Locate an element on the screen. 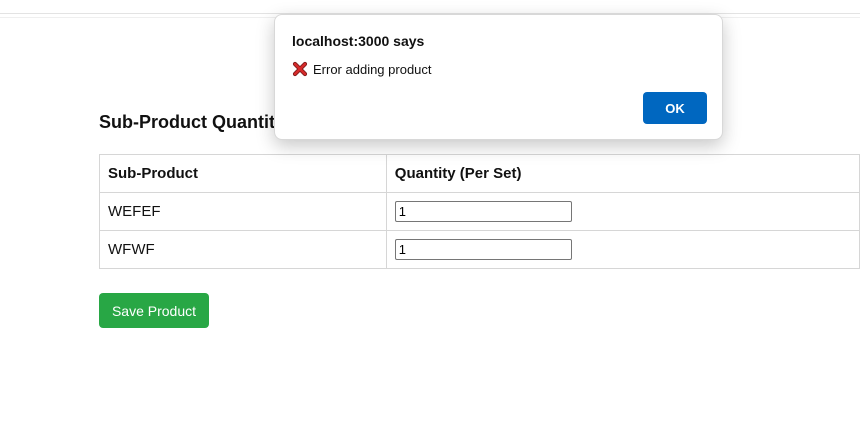 The height and width of the screenshot is (436, 860). table-row: WFWF is located at coordinates (479, 249).